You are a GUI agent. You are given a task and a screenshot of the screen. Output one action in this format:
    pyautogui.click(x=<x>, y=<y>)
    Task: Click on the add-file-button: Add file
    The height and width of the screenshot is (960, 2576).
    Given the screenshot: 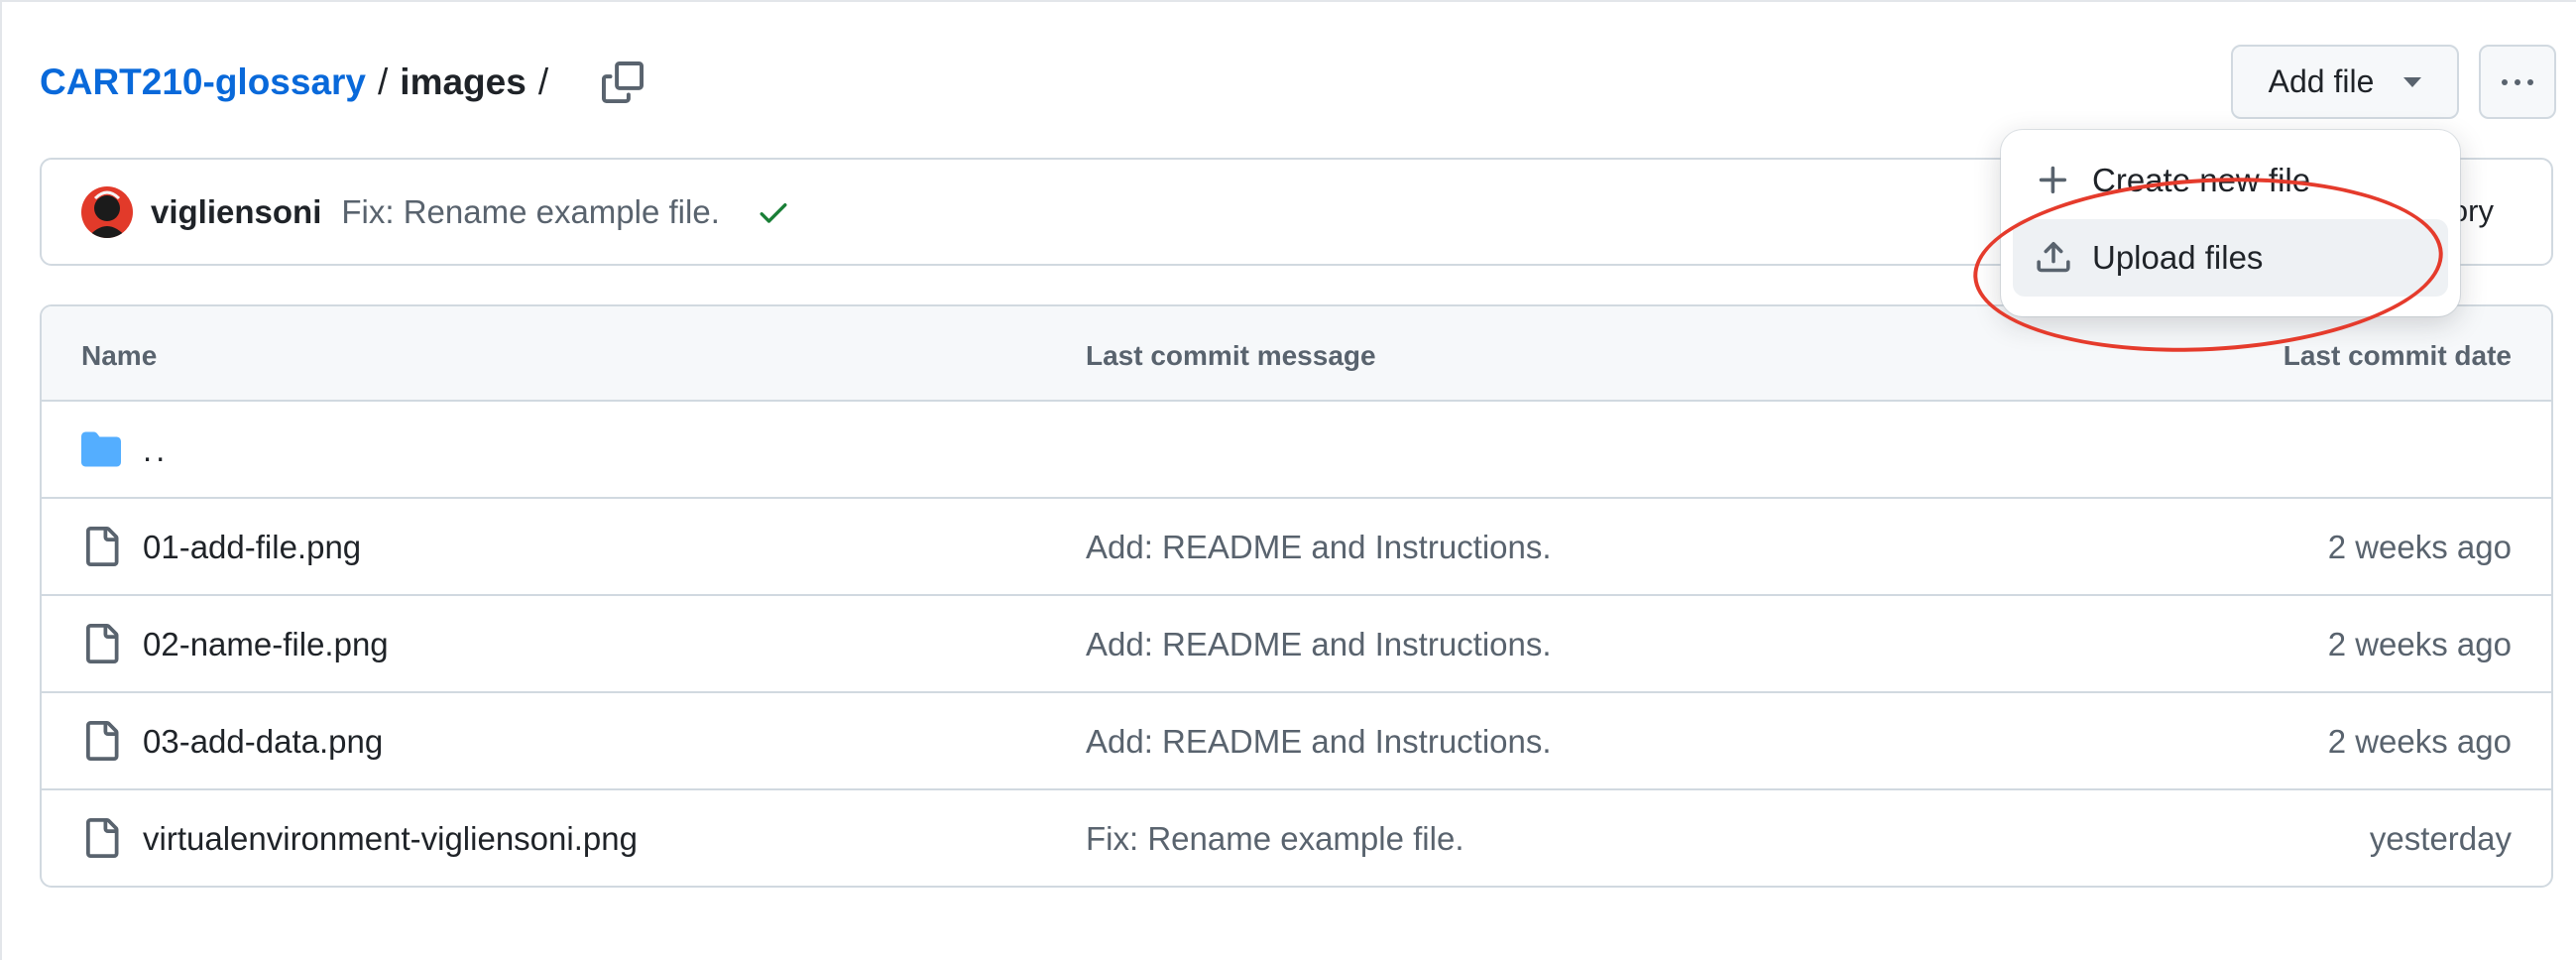 What is the action you would take?
    pyautogui.click(x=2345, y=82)
    